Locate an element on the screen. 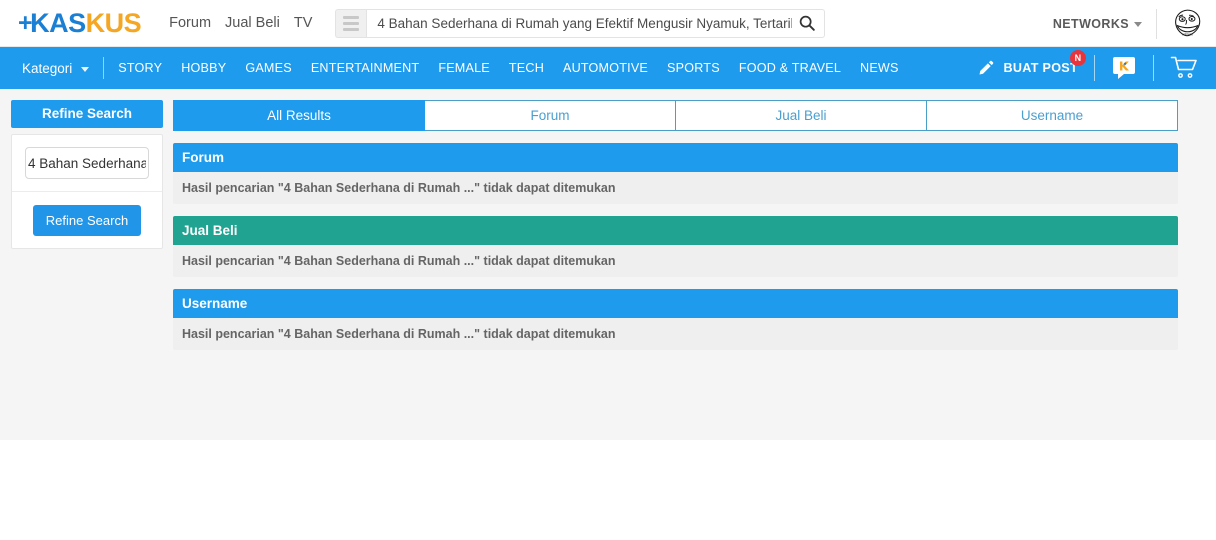  nav-item-games: GAMES is located at coordinates (268, 68).